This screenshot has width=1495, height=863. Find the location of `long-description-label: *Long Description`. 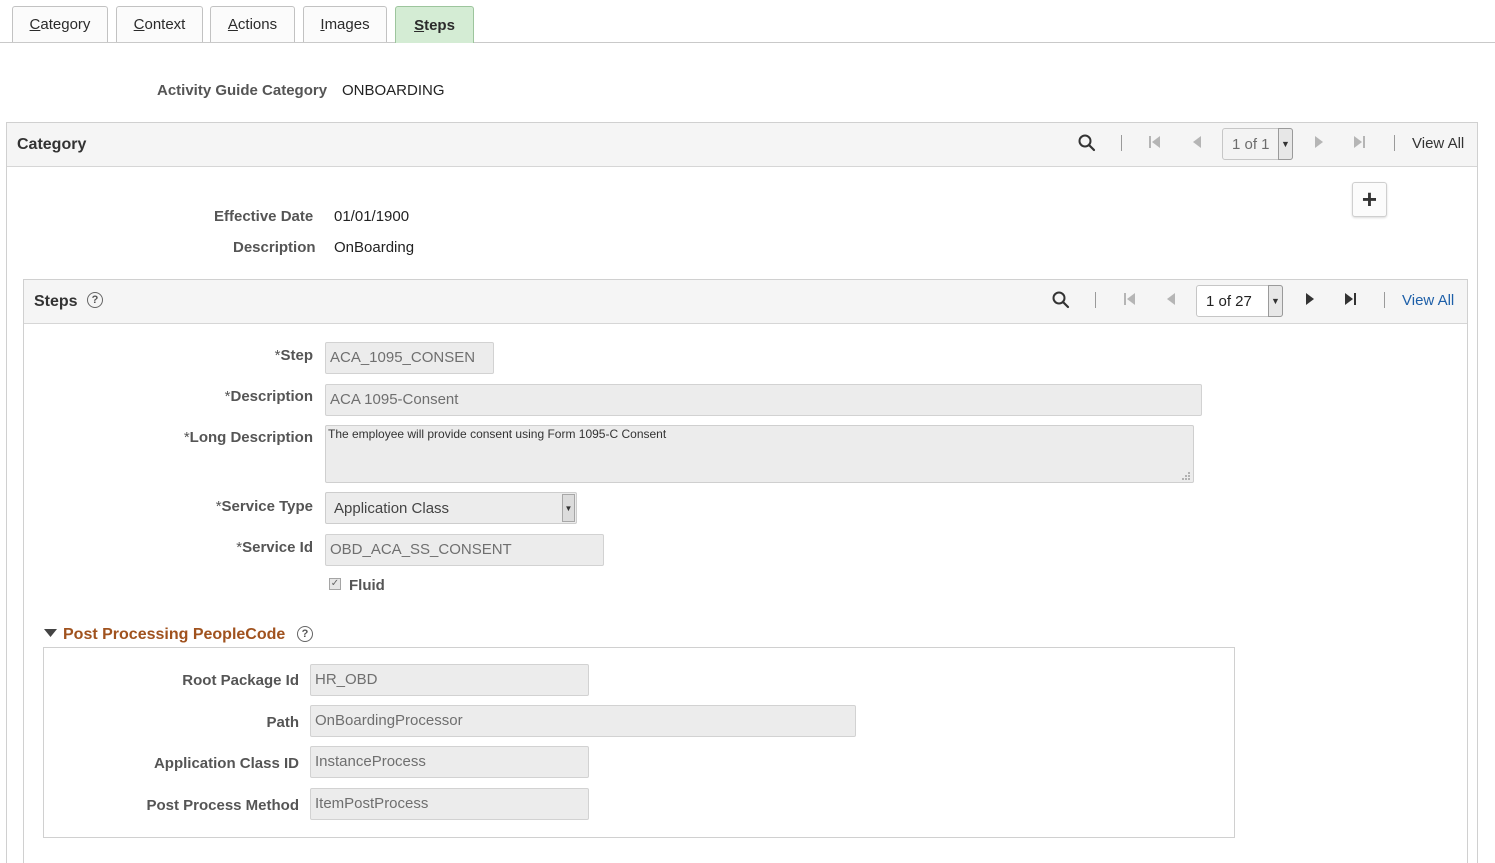

long-description-label: *Long Description is located at coordinates (248, 437).